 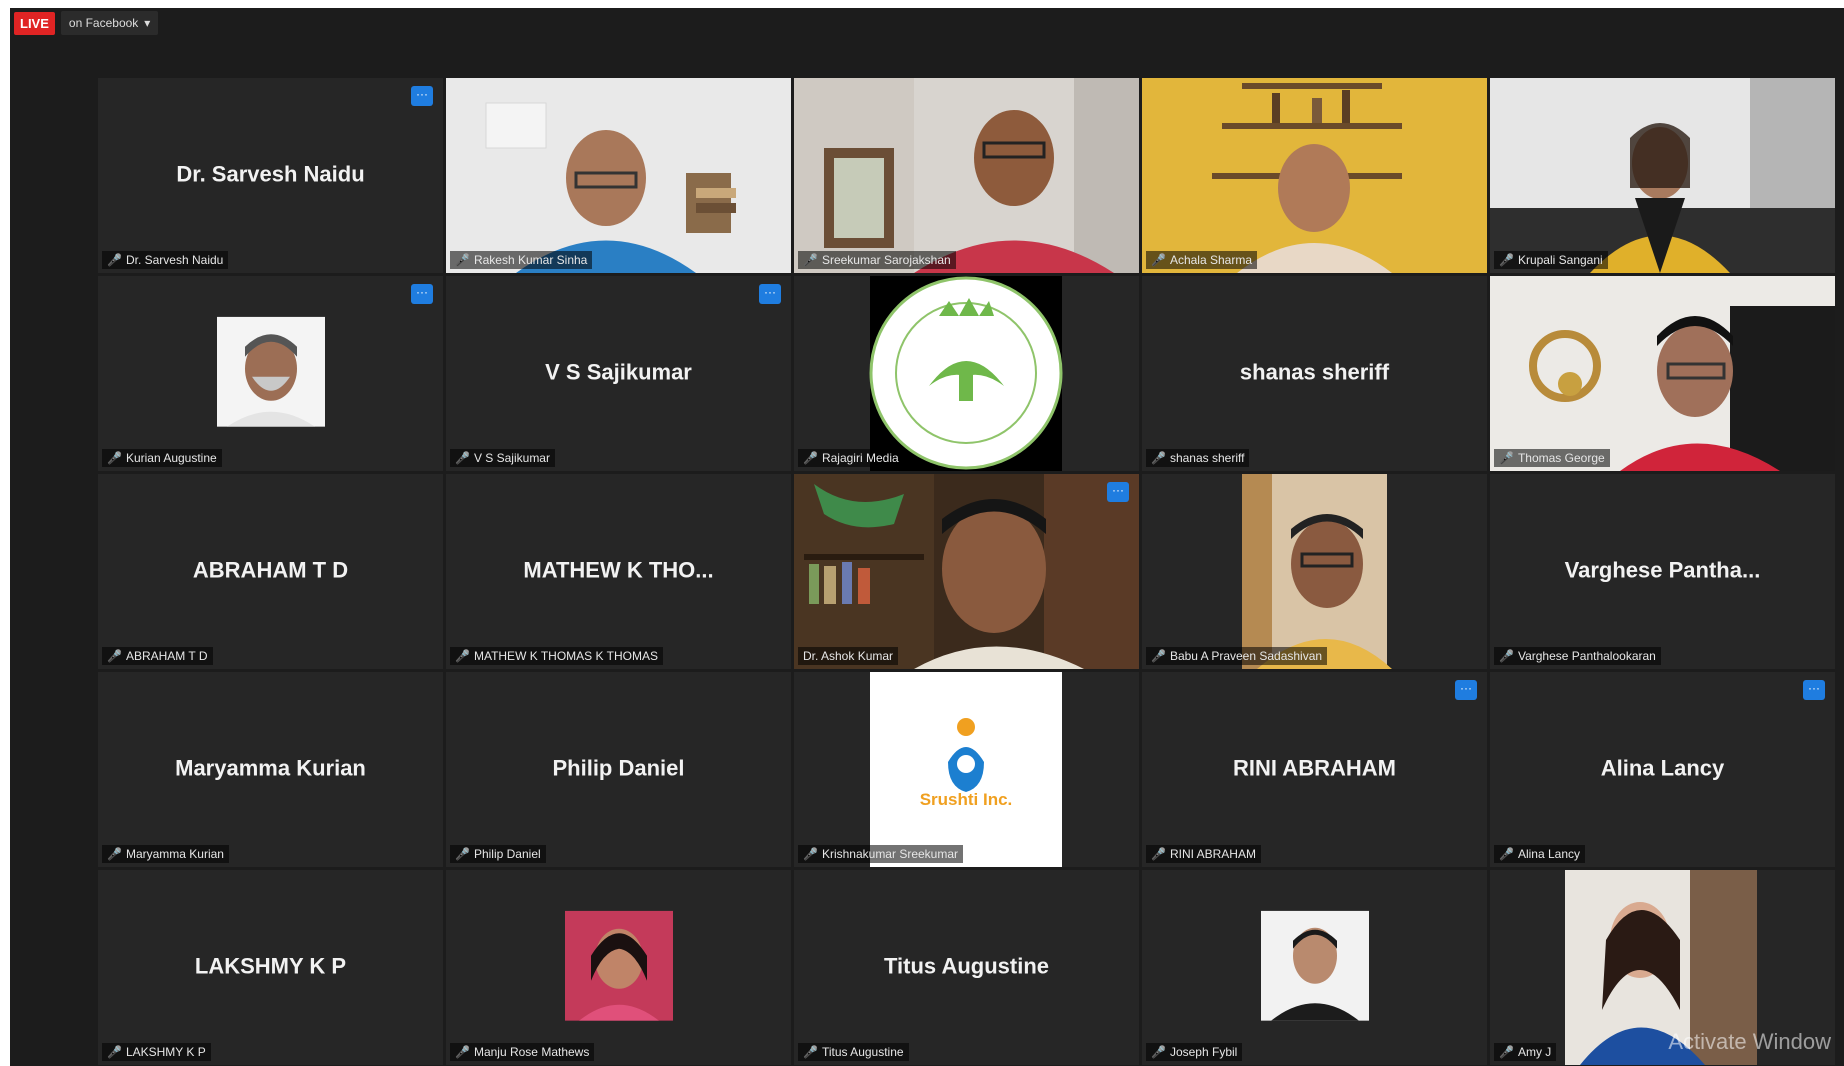 I want to click on name-tag: 🎤 Rakesh Kumar Sinha, so click(x=521, y=260).